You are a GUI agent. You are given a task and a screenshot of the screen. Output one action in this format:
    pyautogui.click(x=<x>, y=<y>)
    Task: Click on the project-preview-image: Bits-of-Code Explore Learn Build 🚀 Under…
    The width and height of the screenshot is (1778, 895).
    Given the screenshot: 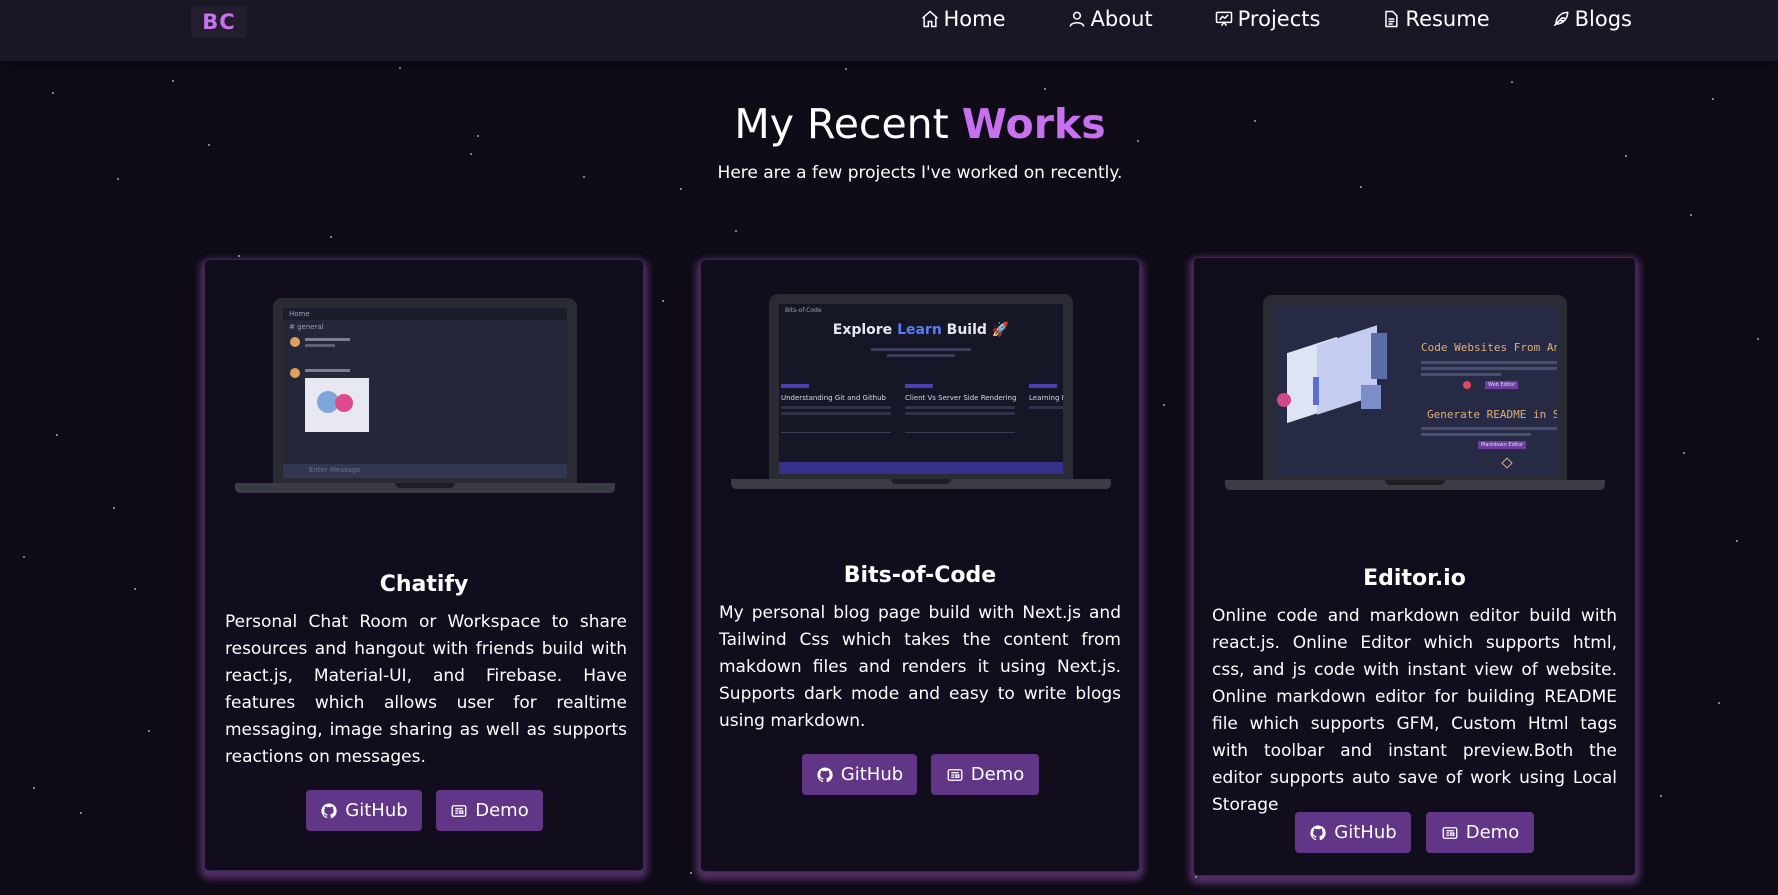 What is the action you would take?
    pyautogui.click(x=921, y=396)
    